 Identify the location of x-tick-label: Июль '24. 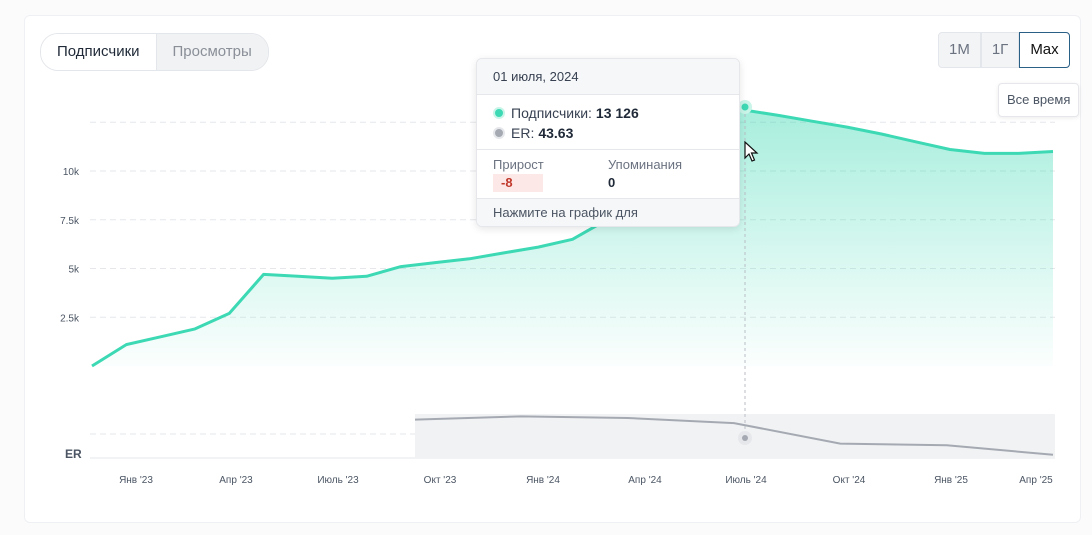
(746, 480).